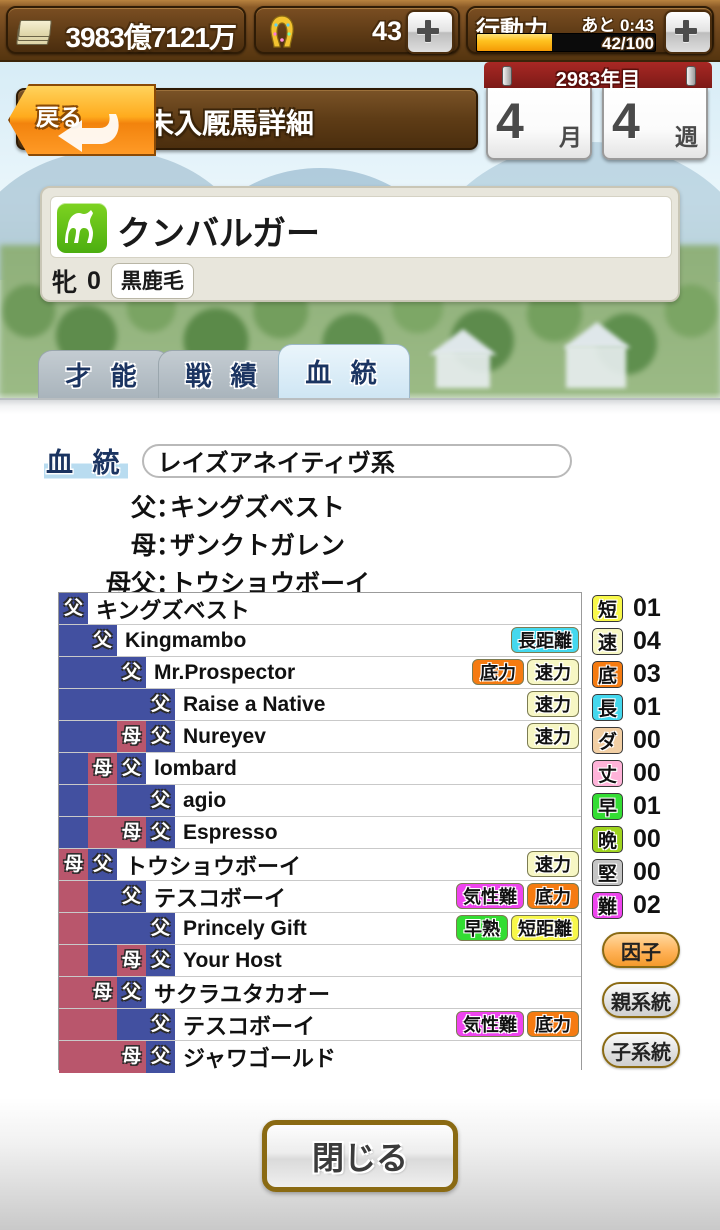 Image resolution: width=720 pixels, height=1230 pixels. What do you see at coordinates (378, 800) in the screenshot?
I see `ancestor-cell: agio` at bounding box center [378, 800].